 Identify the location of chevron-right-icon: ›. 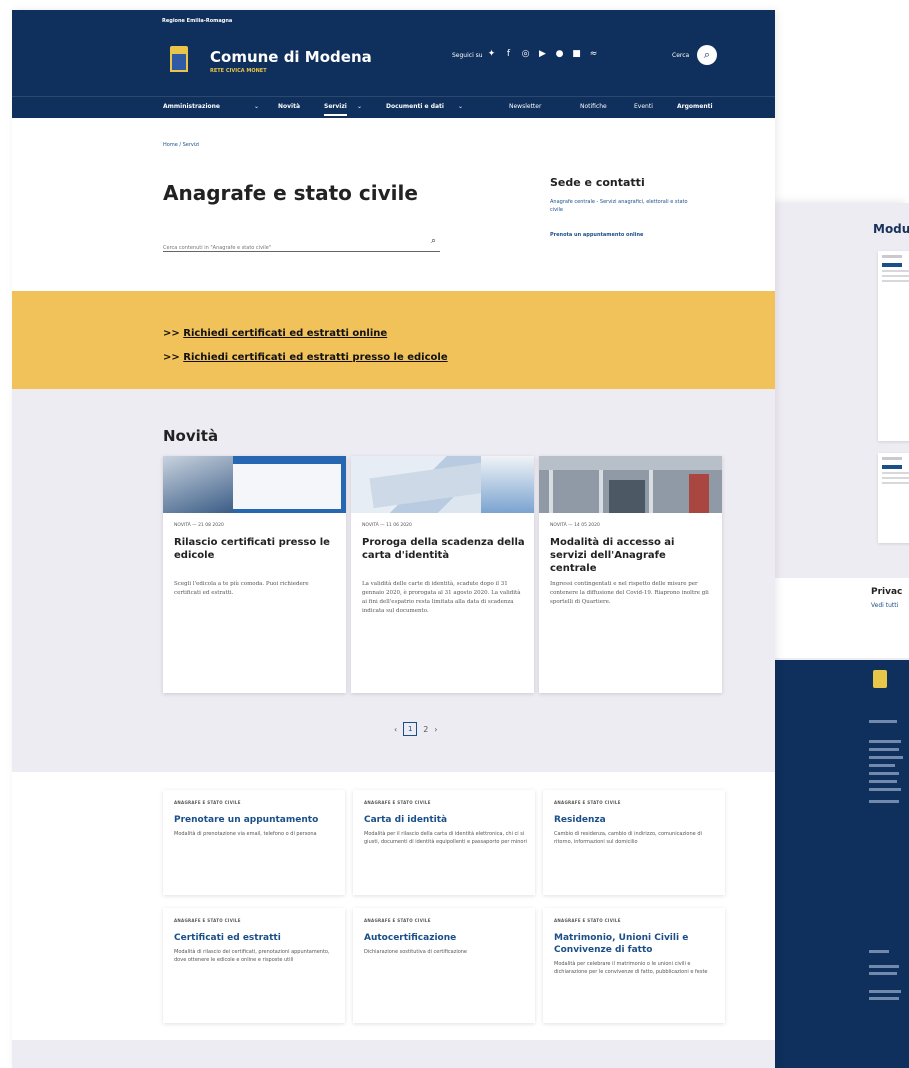
(435, 729).